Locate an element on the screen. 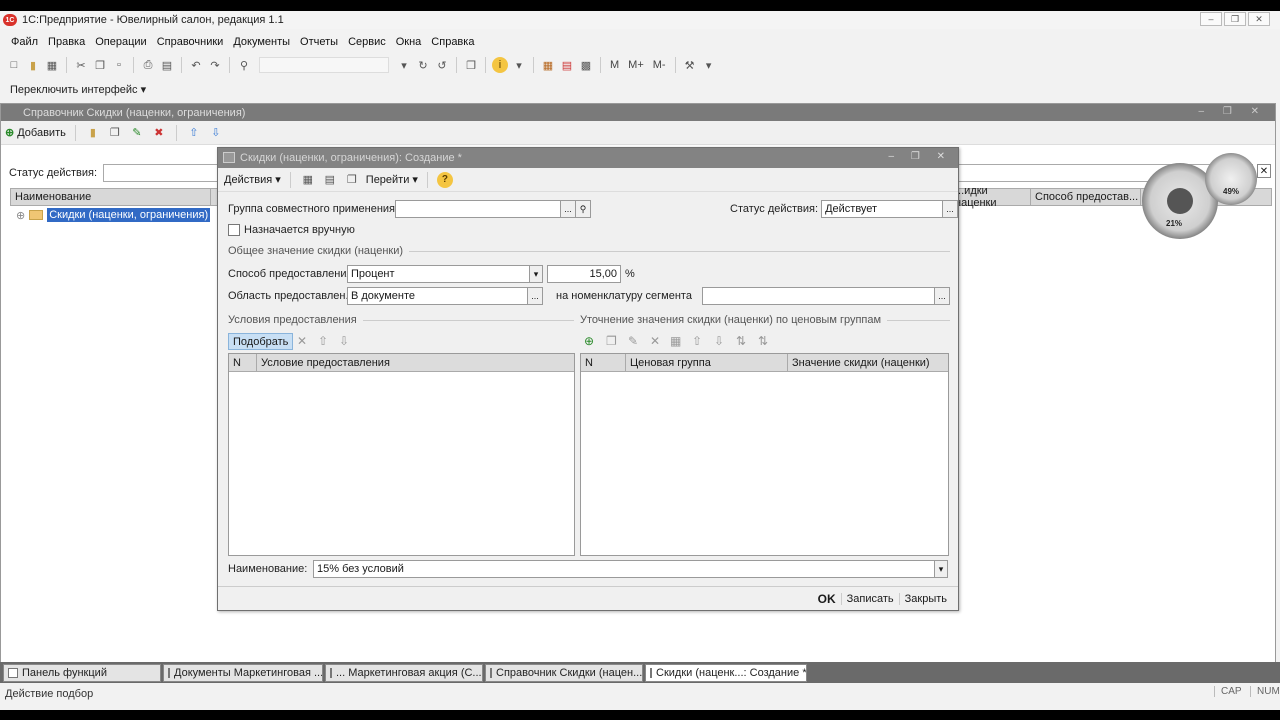 This screenshot has width=1280, height=720. calculator-icon: ▦ is located at coordinates (548, 65).